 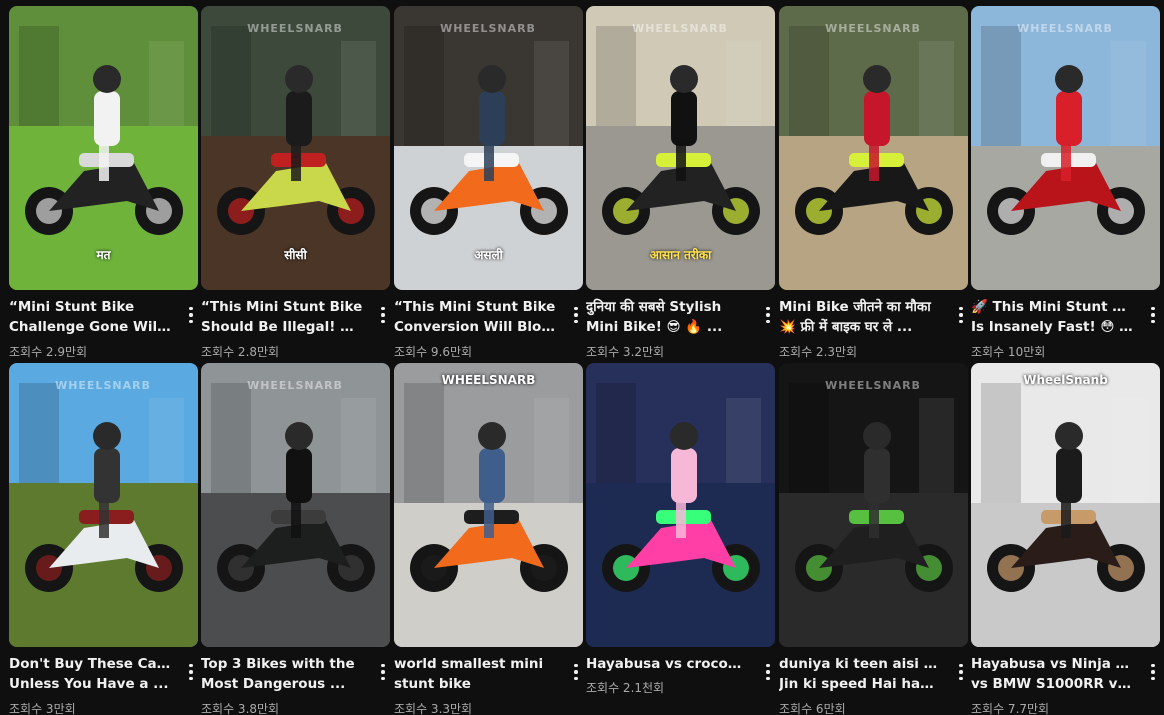 I want to click on view-count: 조회수 2.8만회, so click(x=240, y=352).